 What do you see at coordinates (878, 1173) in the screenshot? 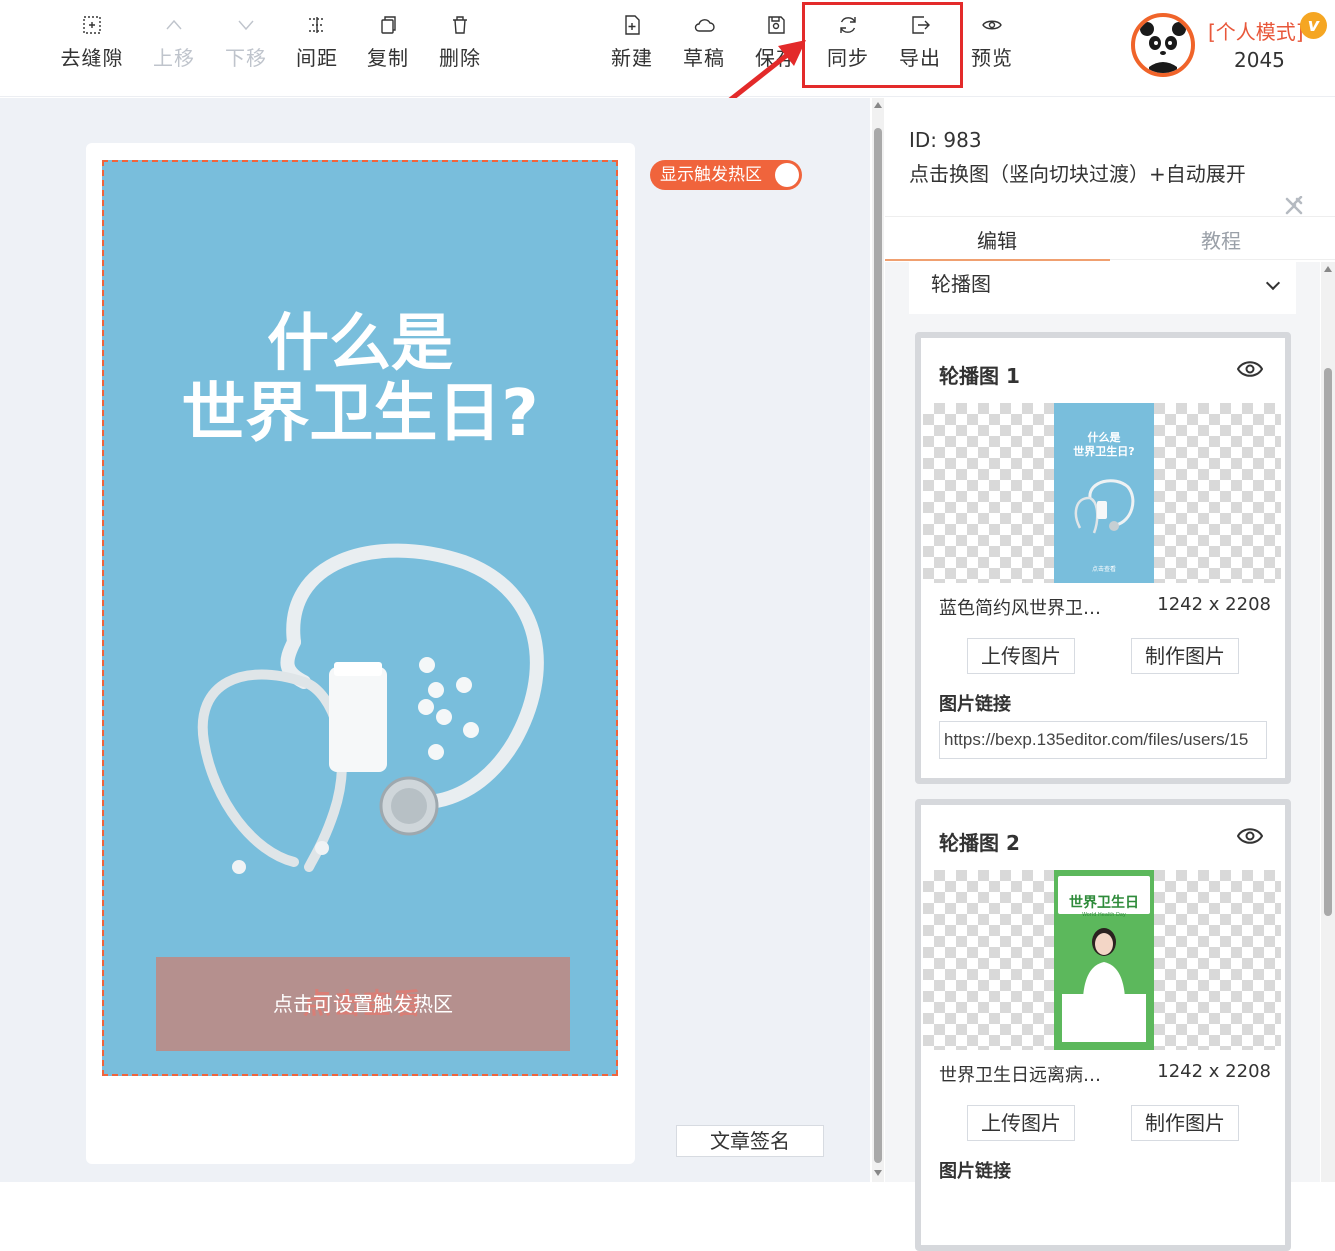
I see `scroll-down-icon` at bounding box center [878, 1173].